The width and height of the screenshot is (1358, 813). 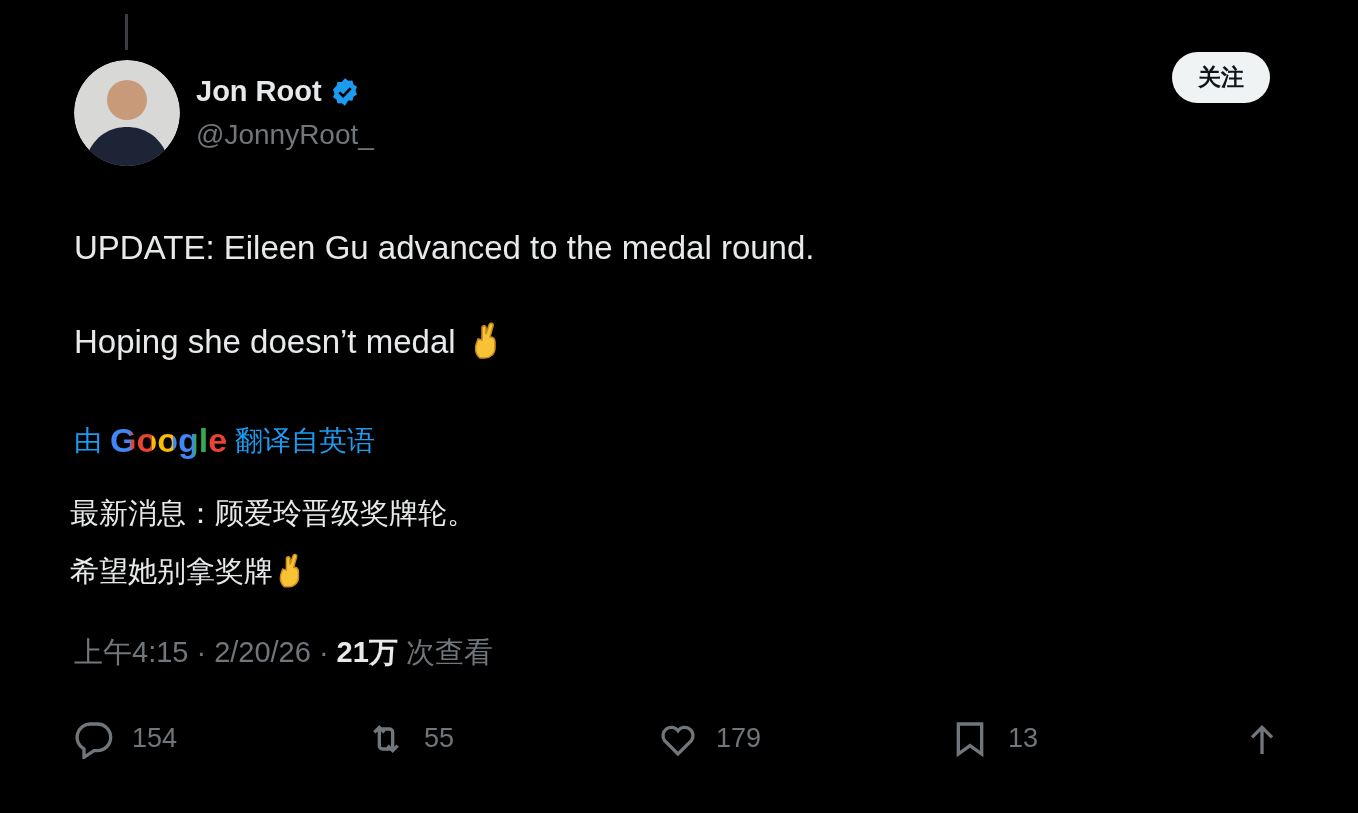 What do you see at coordinates (127, 113) in the screenshot?
I see `avatar` at bounding box center [127, 113].